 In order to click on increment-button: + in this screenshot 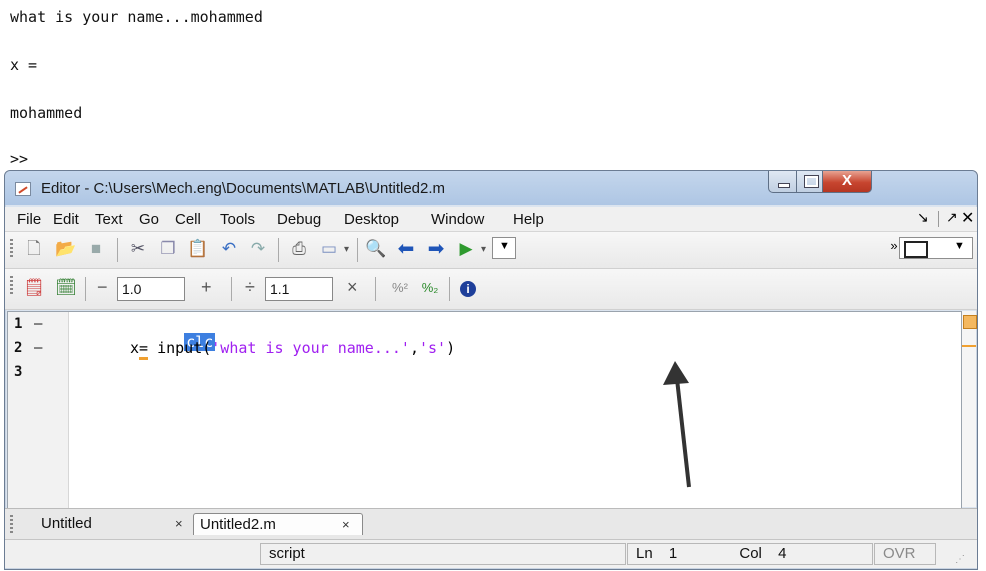, I will do `click(206, 287)`.